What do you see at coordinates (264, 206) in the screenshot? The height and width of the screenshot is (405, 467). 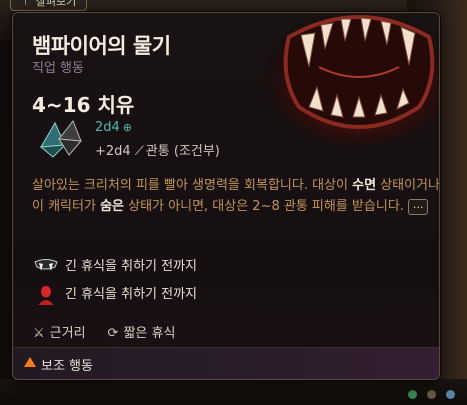 I see `description-text: 상태가 아니면, 대상은 2~8 관통 피해를 받습니다.` at bounding box center [264, 206].